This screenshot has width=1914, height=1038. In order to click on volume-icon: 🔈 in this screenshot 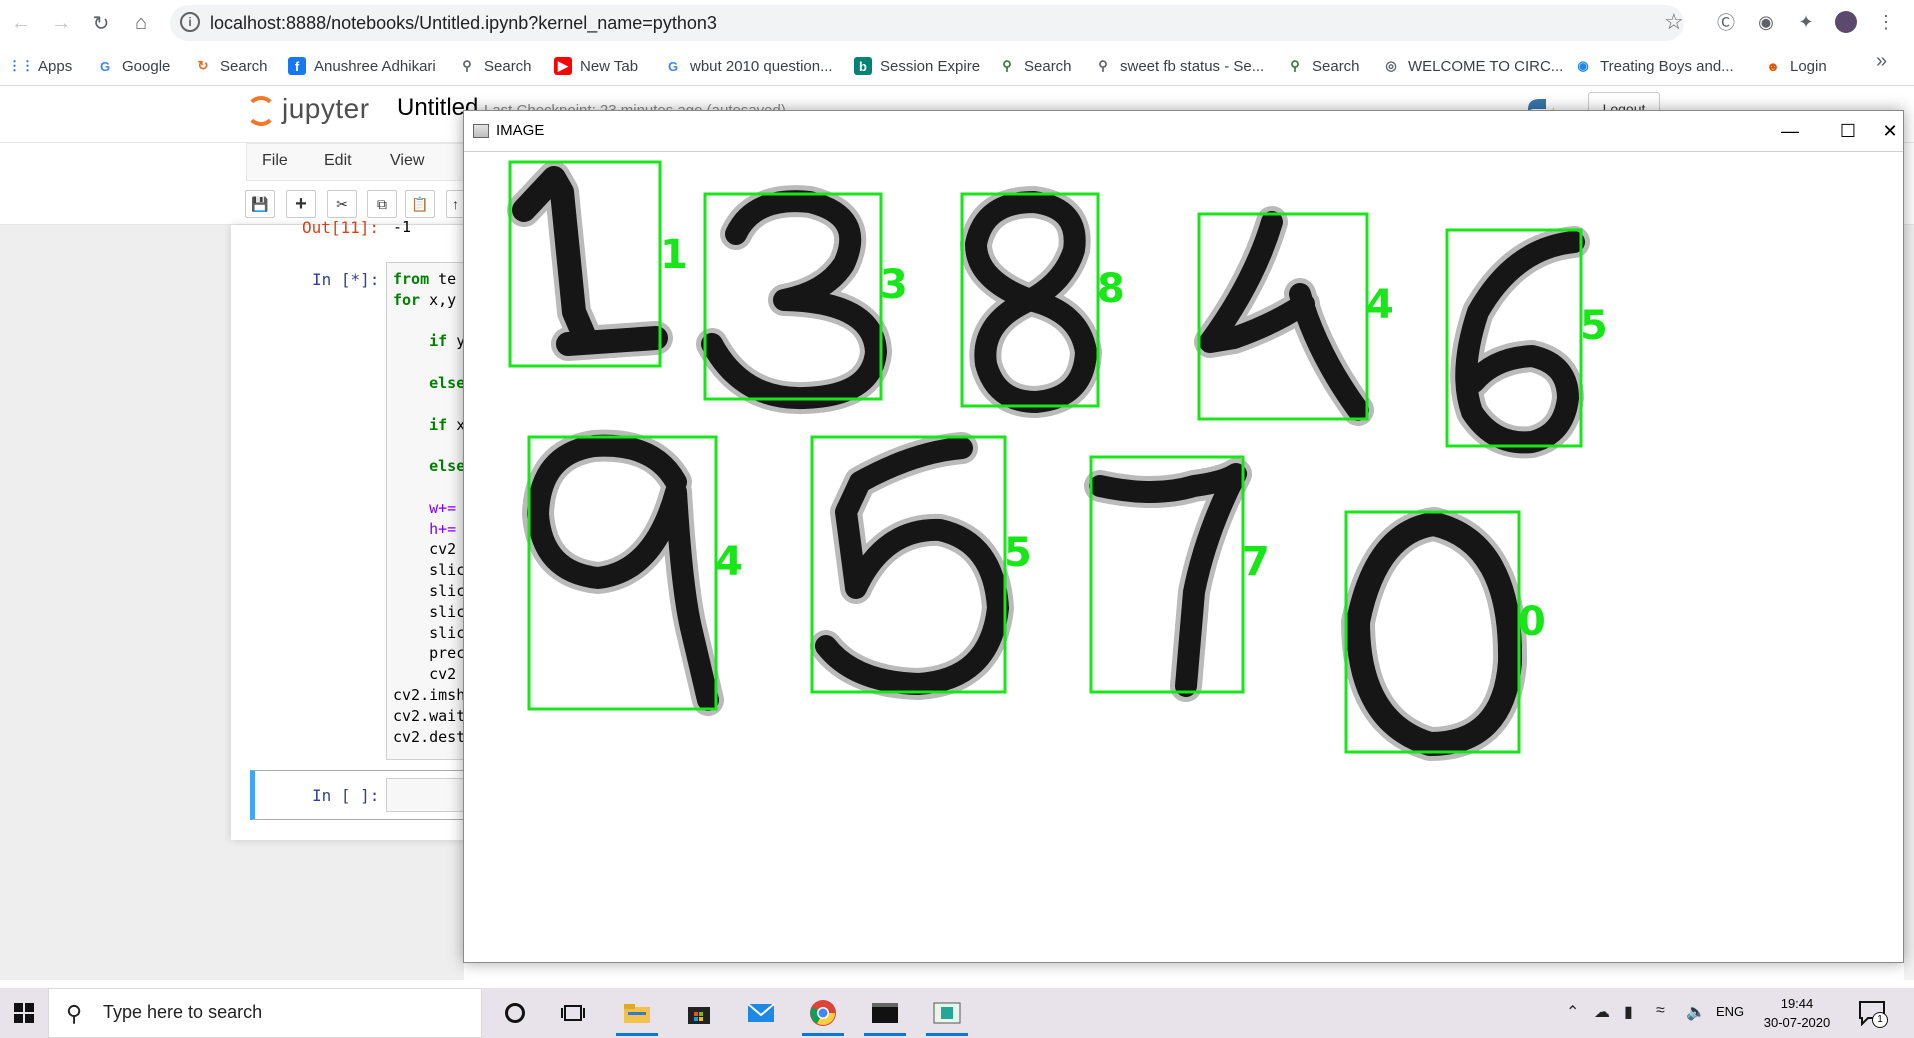, I will do `click(1696, 1012)`.